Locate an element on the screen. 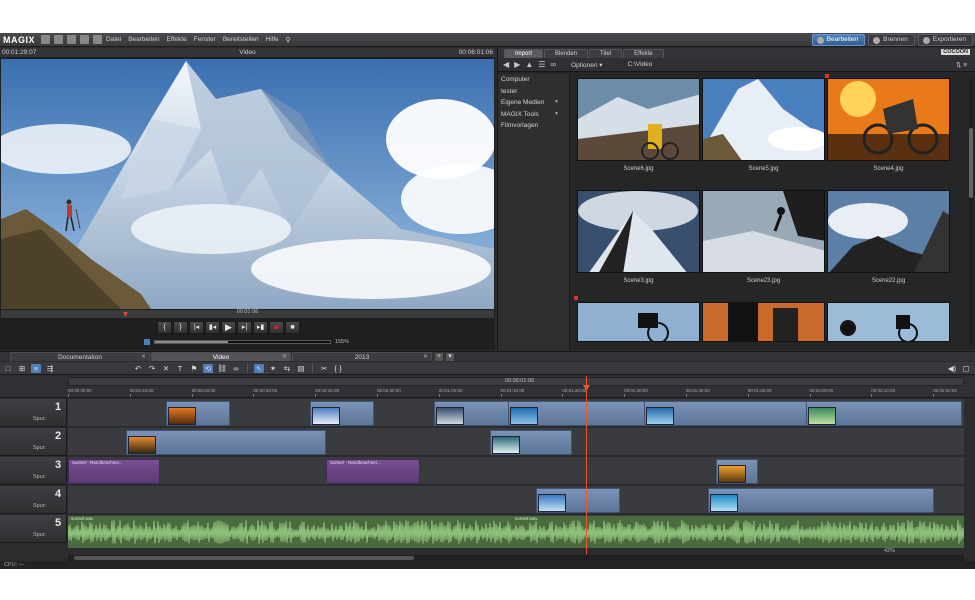 Image resolution: width=975 pixels, height=600 pixels. add-tab-button: + is located at coordinates (439, 357).